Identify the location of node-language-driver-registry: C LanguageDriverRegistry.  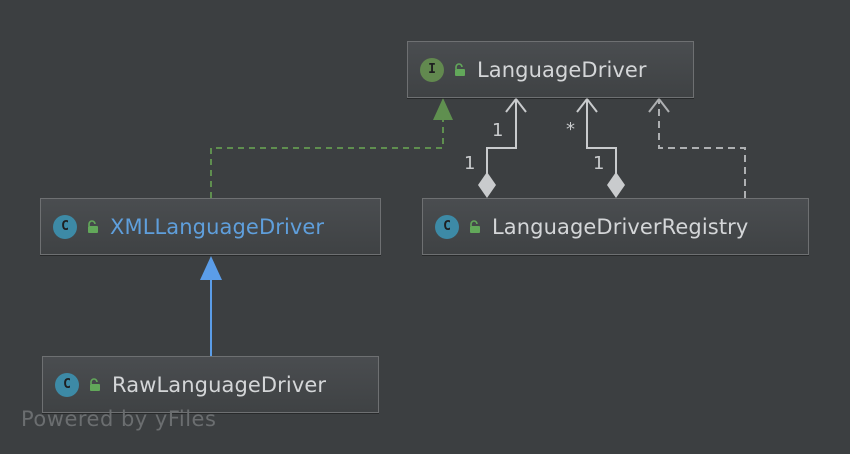
(615, 226).